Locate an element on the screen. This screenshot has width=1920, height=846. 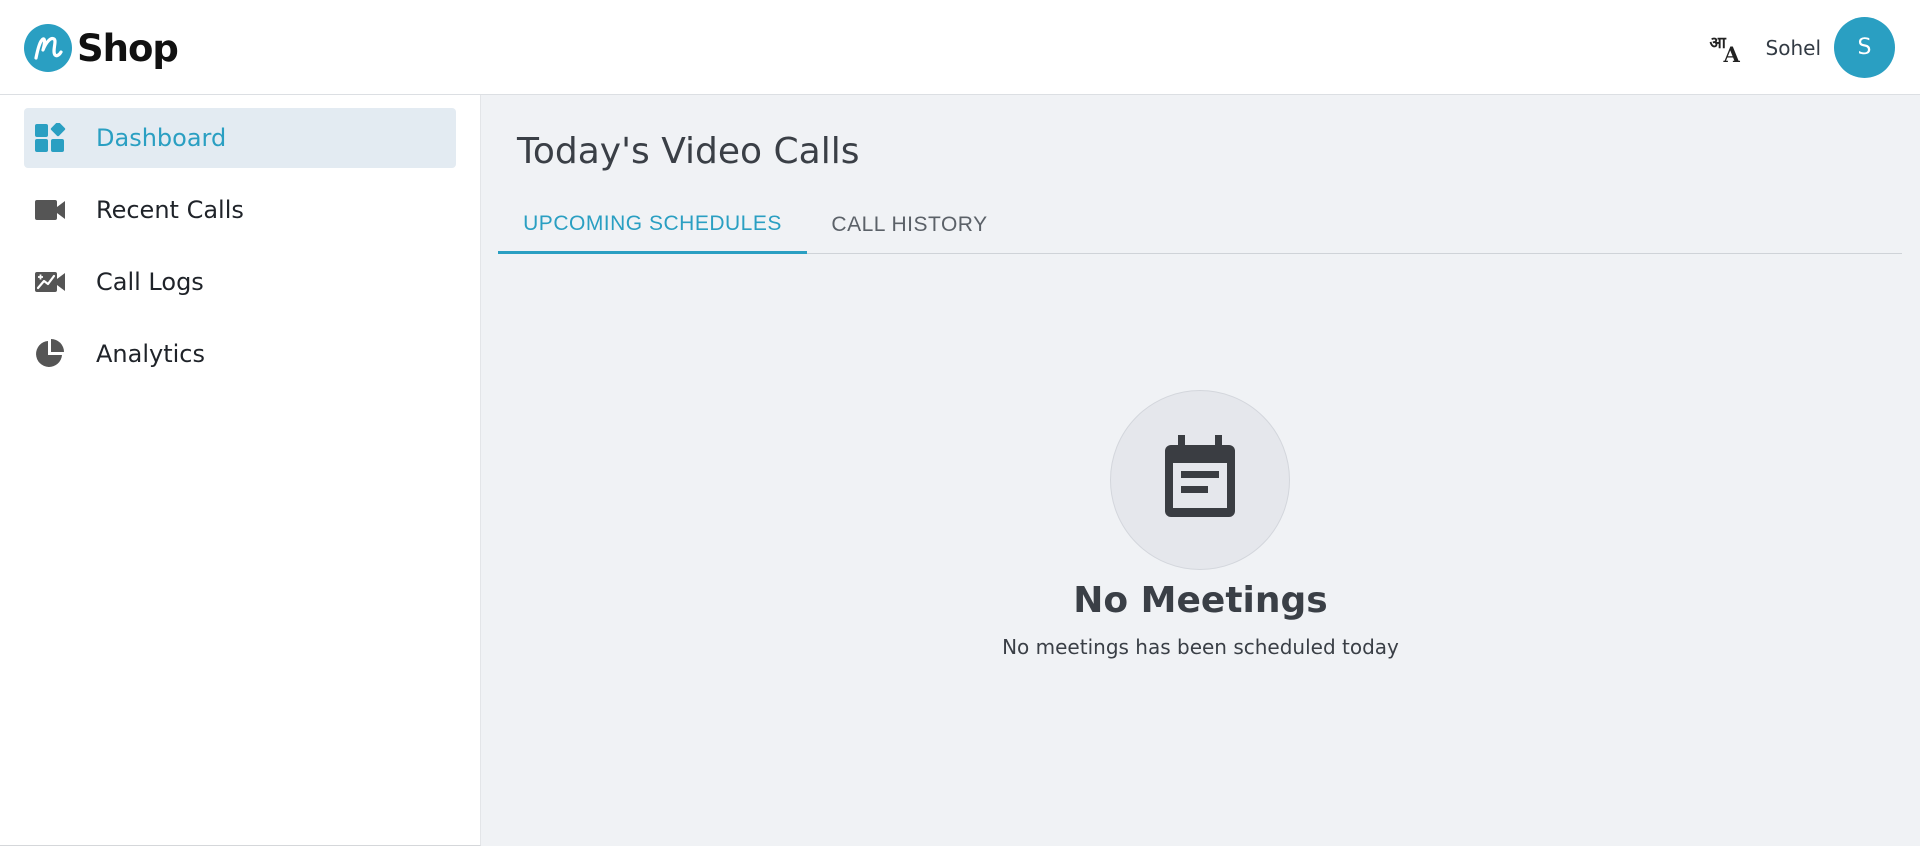
avatar: S is located at coordinates (1864, 47).